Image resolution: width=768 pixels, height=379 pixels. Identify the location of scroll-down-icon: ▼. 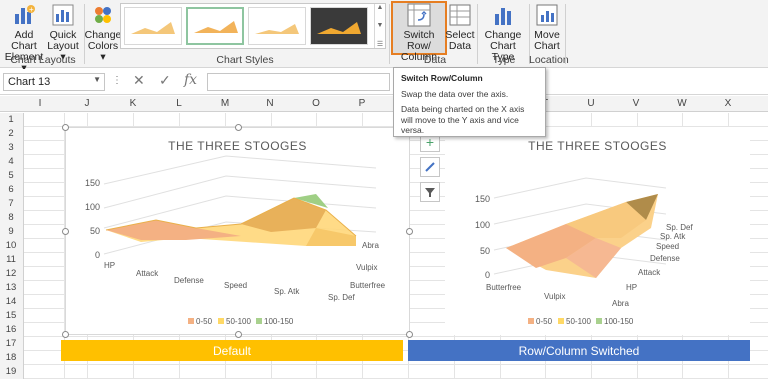
(380, 25).